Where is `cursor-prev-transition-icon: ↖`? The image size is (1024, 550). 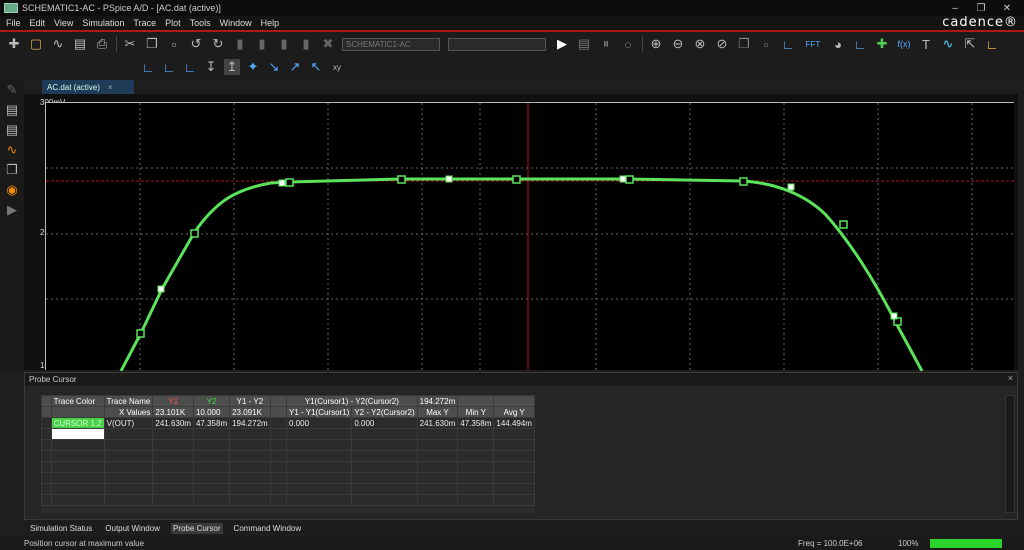 cursor-prev-transition-icon: ↖ is located at coordinates (316, 67).